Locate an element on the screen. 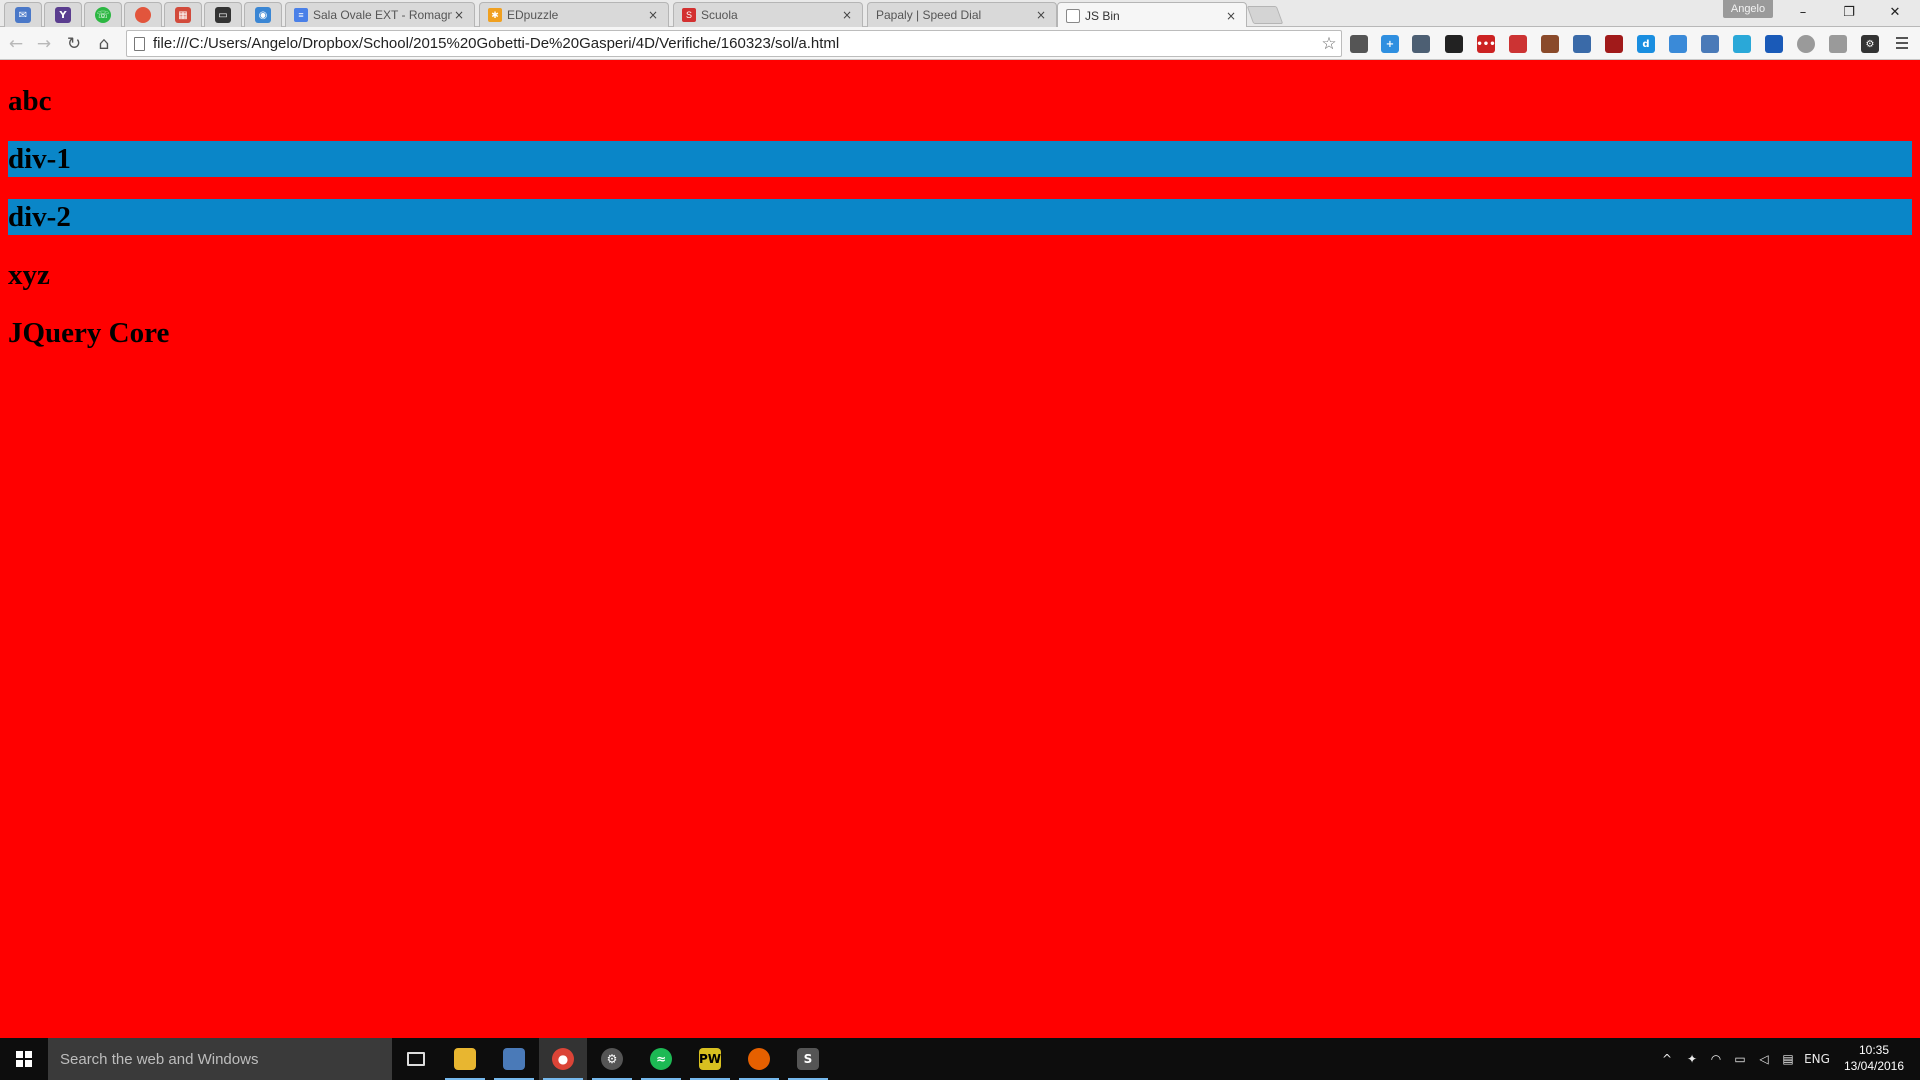 The height and width of the screenshot is (1080, 1920). forward-button: → is located at coordinates (44, 44).